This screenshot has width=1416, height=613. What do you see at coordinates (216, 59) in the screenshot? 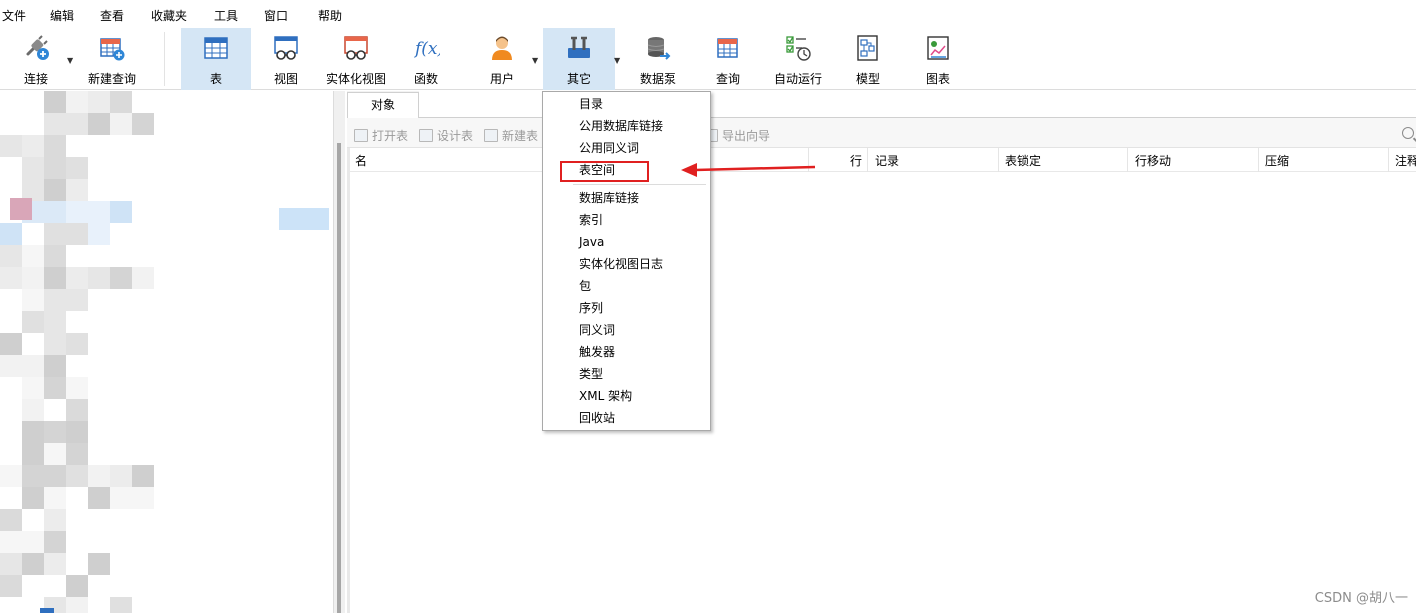
I see `table-button: 表` at bounding box center [216, 59].